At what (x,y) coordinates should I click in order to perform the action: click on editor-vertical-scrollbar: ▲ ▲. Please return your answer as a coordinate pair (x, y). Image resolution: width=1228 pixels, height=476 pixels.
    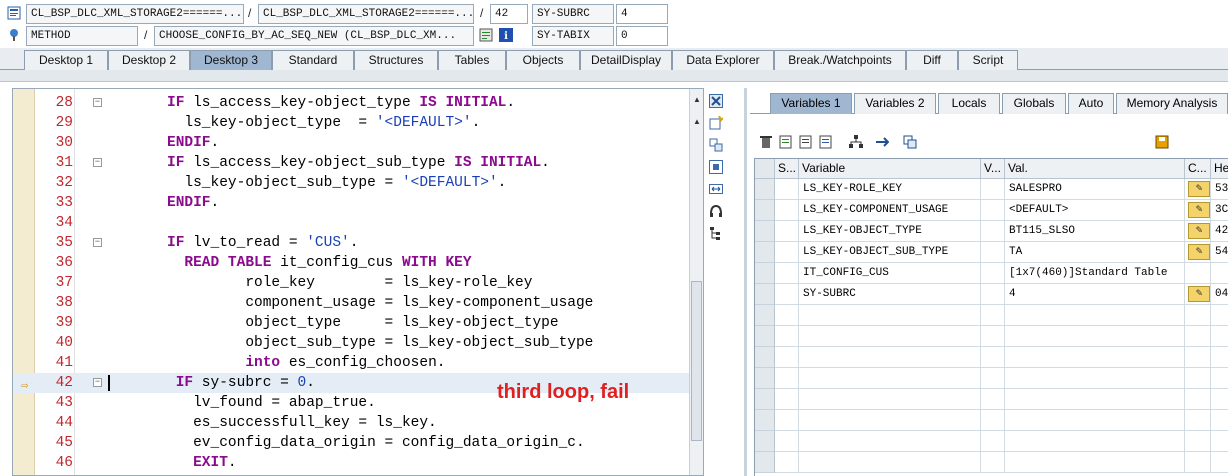
    Looking at the image, I should click on (696, 282).